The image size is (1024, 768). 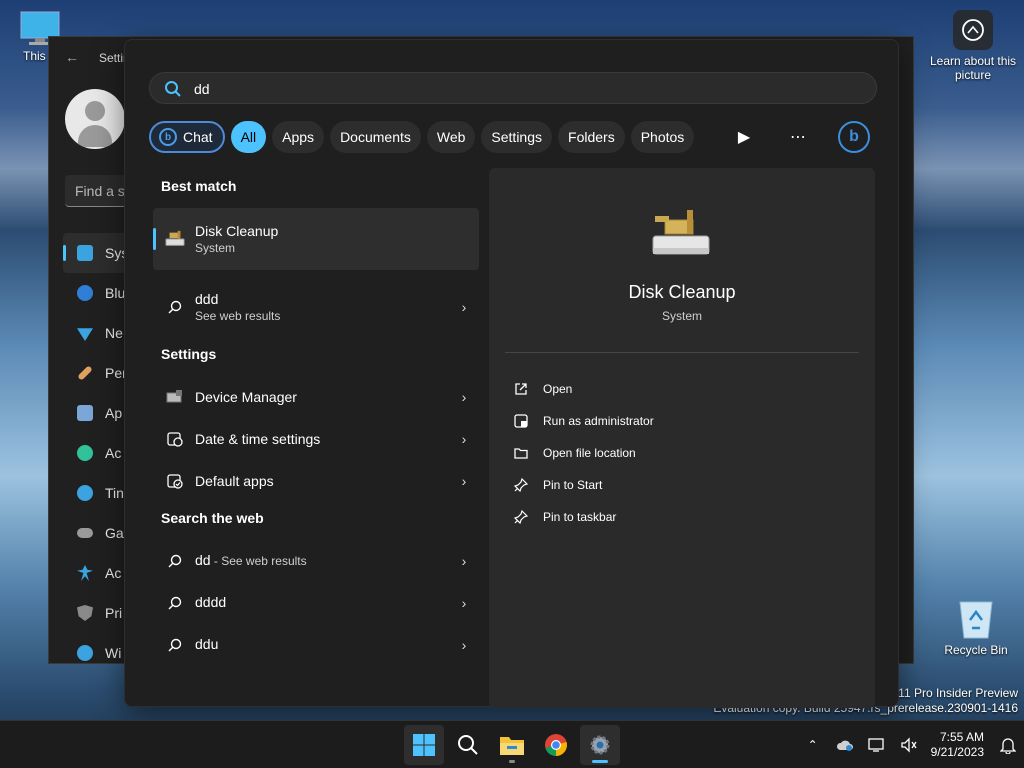 What do you see at coordinates (98, 493) in the screenshot?
I see `settings-nav-item-time: Tin` at bounding box center [98, 493].